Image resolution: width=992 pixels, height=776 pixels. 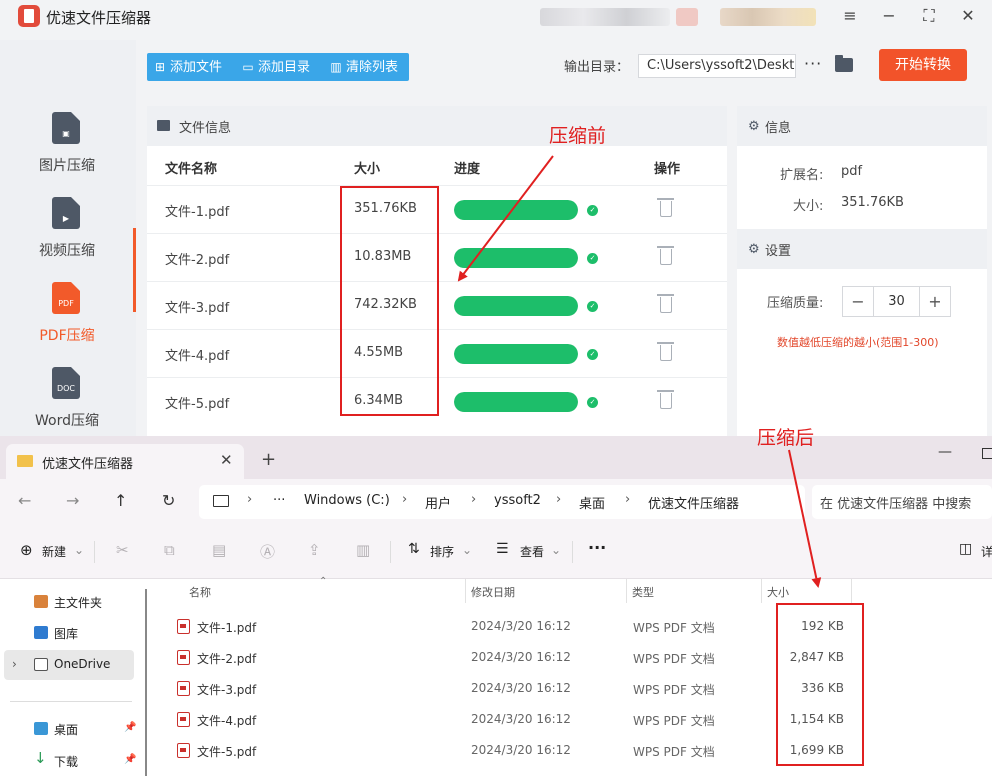 What do you see at coordinates (67, 395) in the screenshot?
I see `sidebar-item-word-compress: DOC Word压缩` at bounding box center [67, 395].